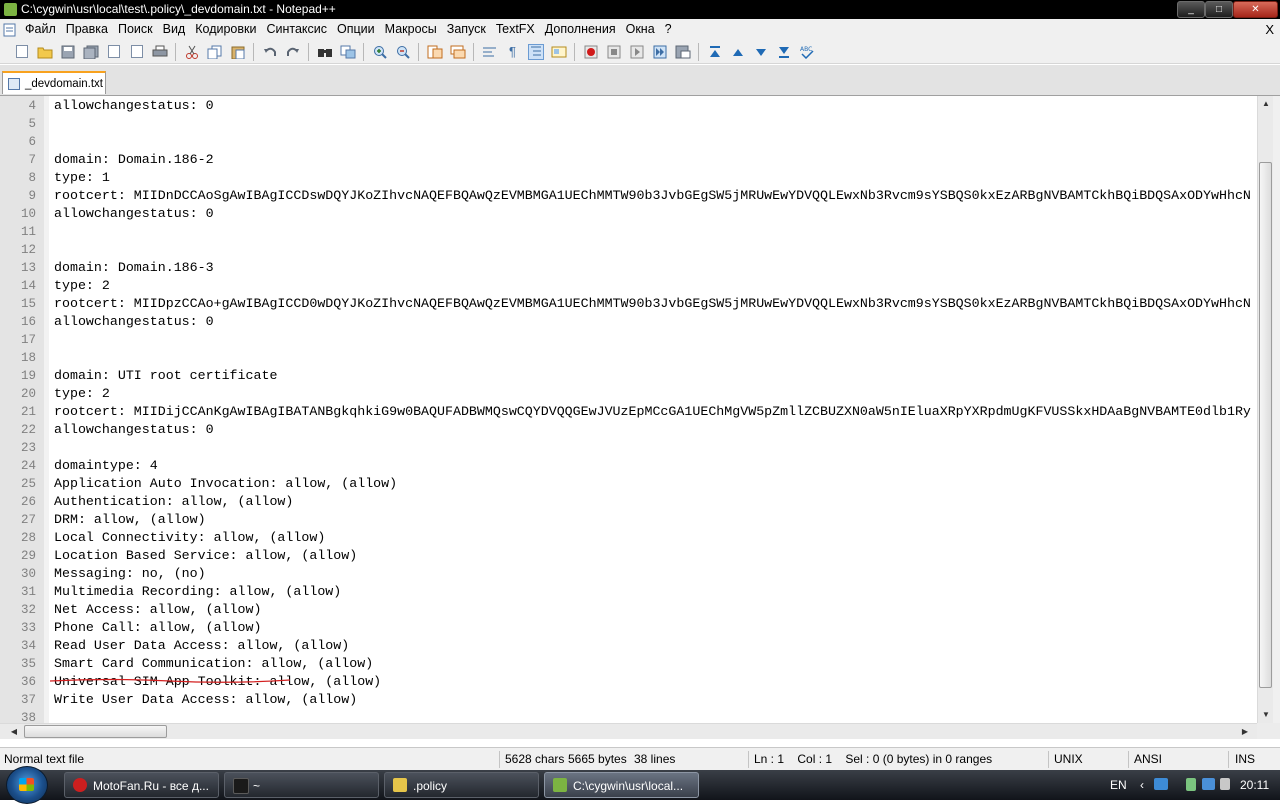 The height and width of the screenshot is (804, 1280). Describe the element at coordinates (628, 646) in the screenshot. I see `editor-line: 34 Read User Data Access: allow, (allow)` at that location.